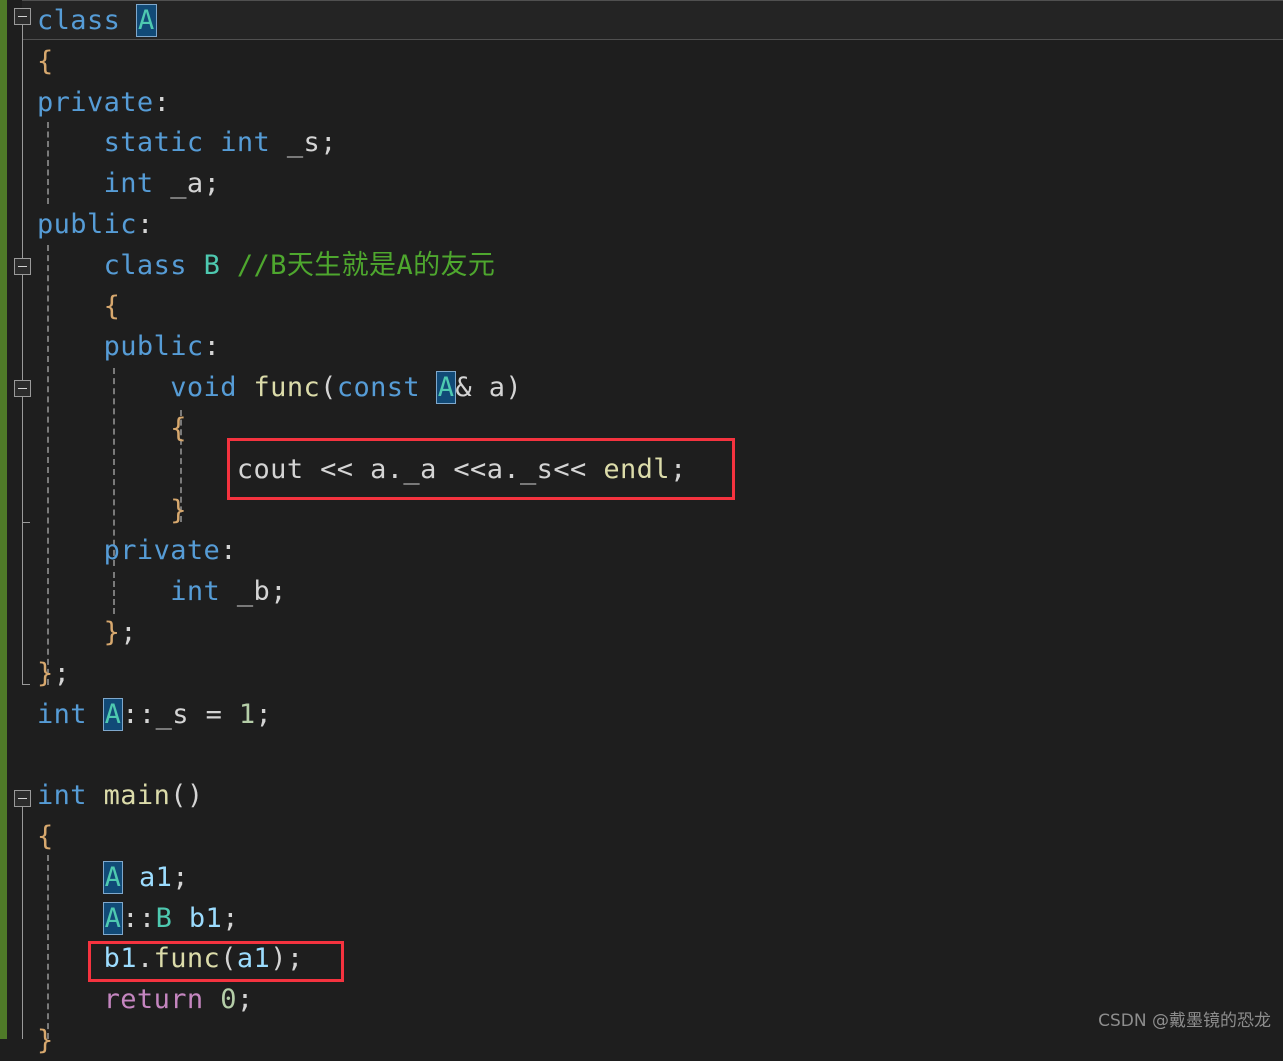 This screenshot has height=1061, width=1283. What do you see at coordinates (520, 469) in the screenshot?
I see `code-token: a._s` at bounding box center [520, 469].